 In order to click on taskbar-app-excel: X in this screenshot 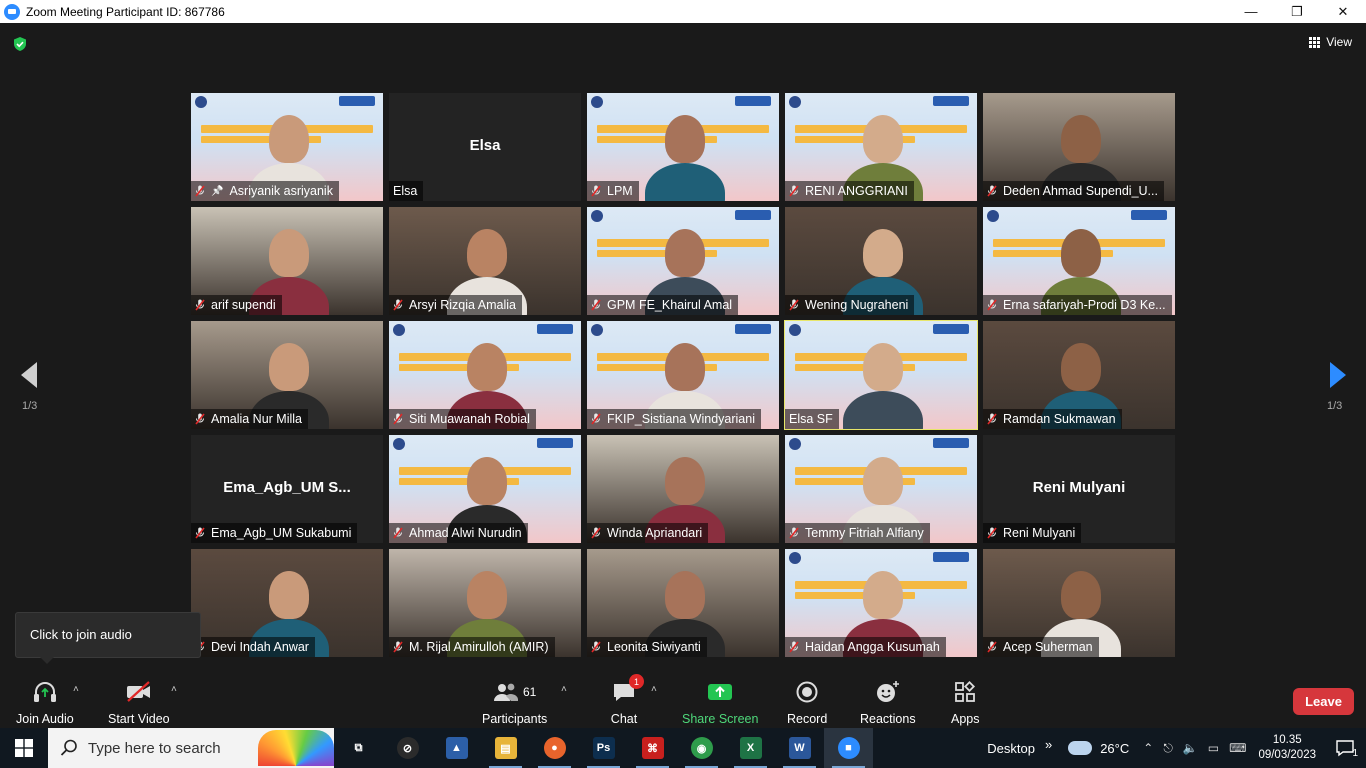, I will do `click(750, 748)`.